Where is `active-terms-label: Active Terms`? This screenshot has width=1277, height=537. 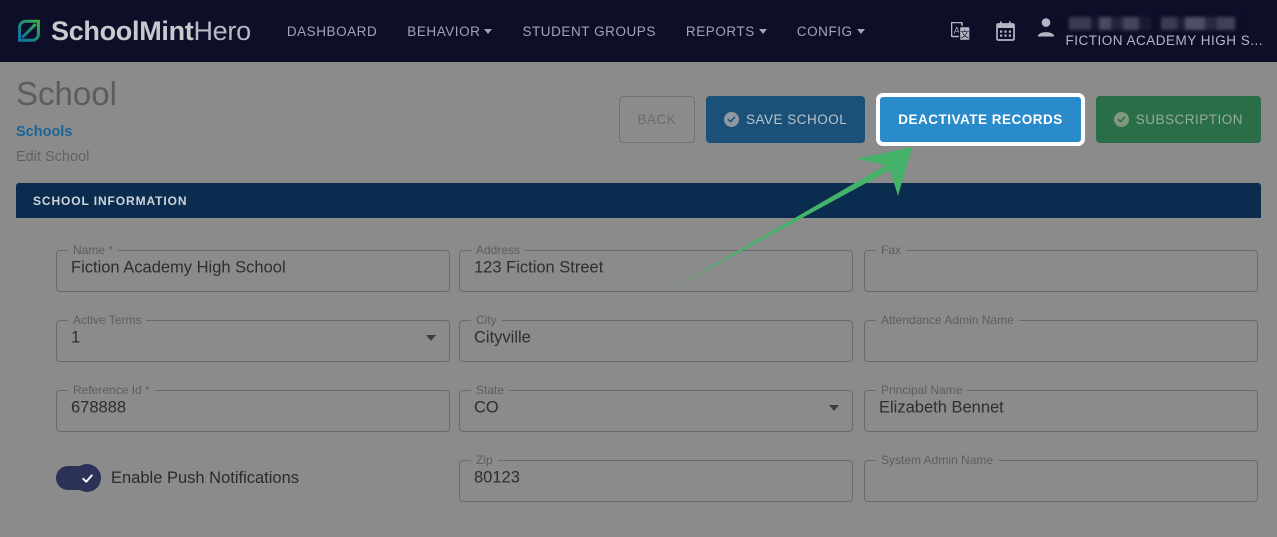 active-terms-label: Active Terms is located at coordinates (107, 320).